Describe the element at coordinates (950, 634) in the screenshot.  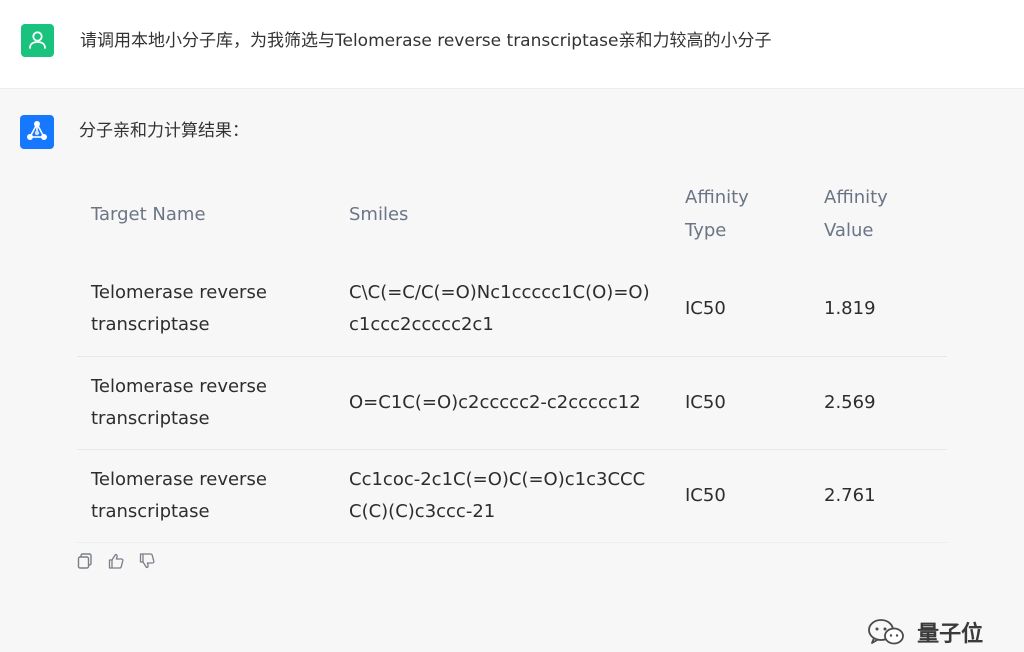
I see `watermark-text: 量子位` at that location.